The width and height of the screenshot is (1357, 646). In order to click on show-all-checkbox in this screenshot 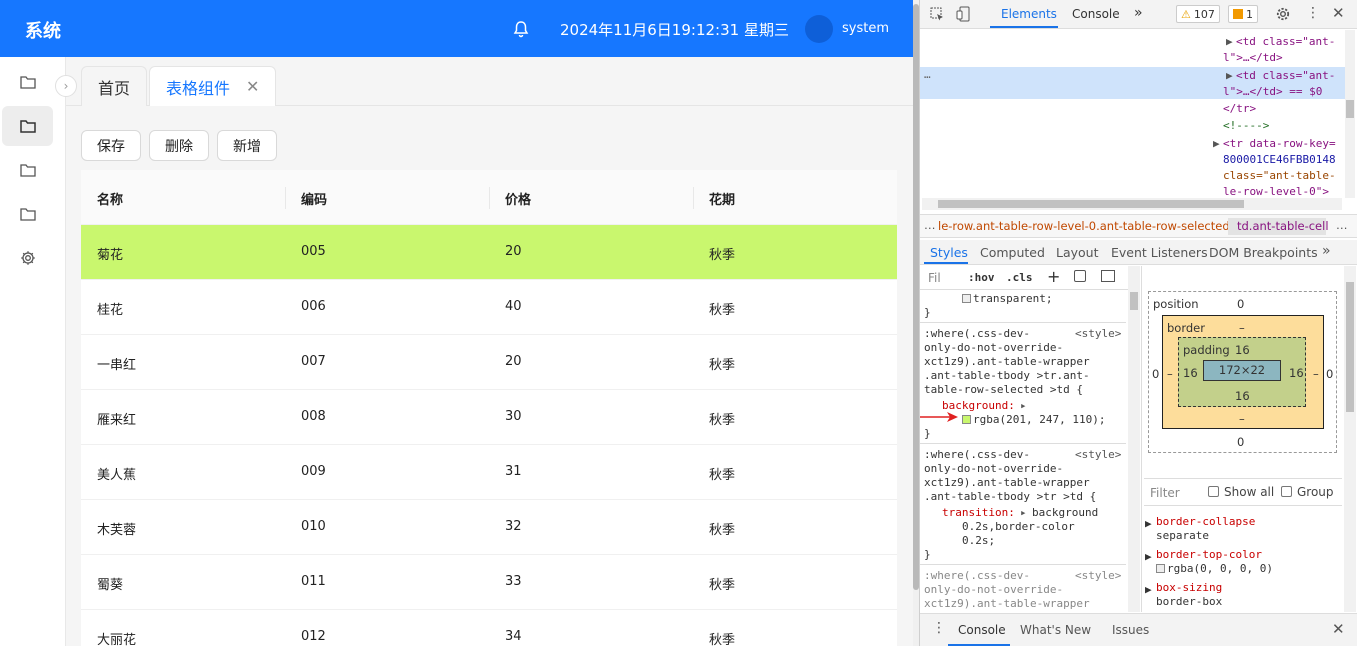, I will do `click(1213, 491)`.